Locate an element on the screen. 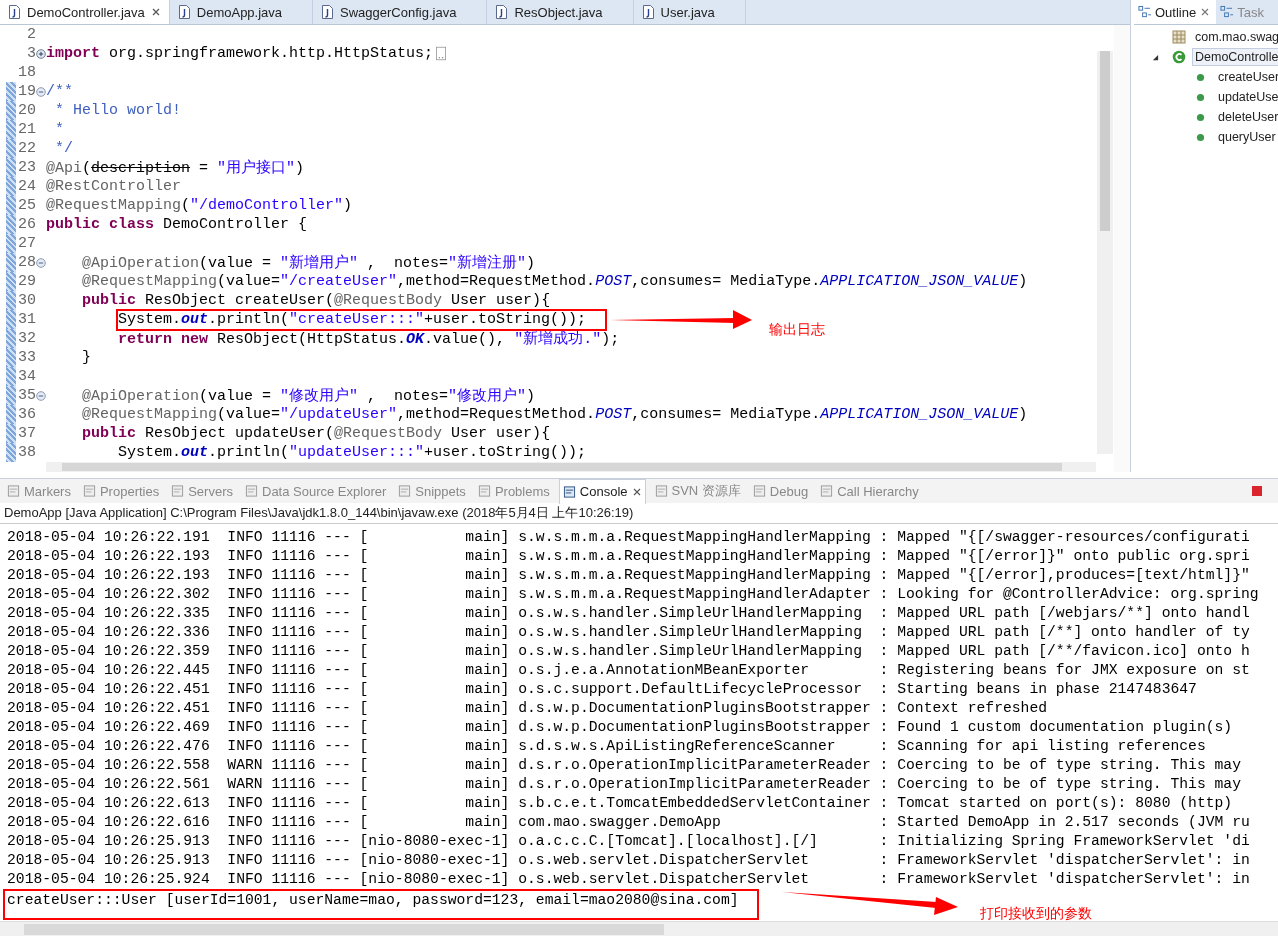  console-line: 2018-05-04 10:26:22.469 INFO 11116 --- [ main] d.s.w.p.DocumentationPluginsBootstrapper : Found 1 custom documentation plugin(s) is located at coordinates (620, 727).